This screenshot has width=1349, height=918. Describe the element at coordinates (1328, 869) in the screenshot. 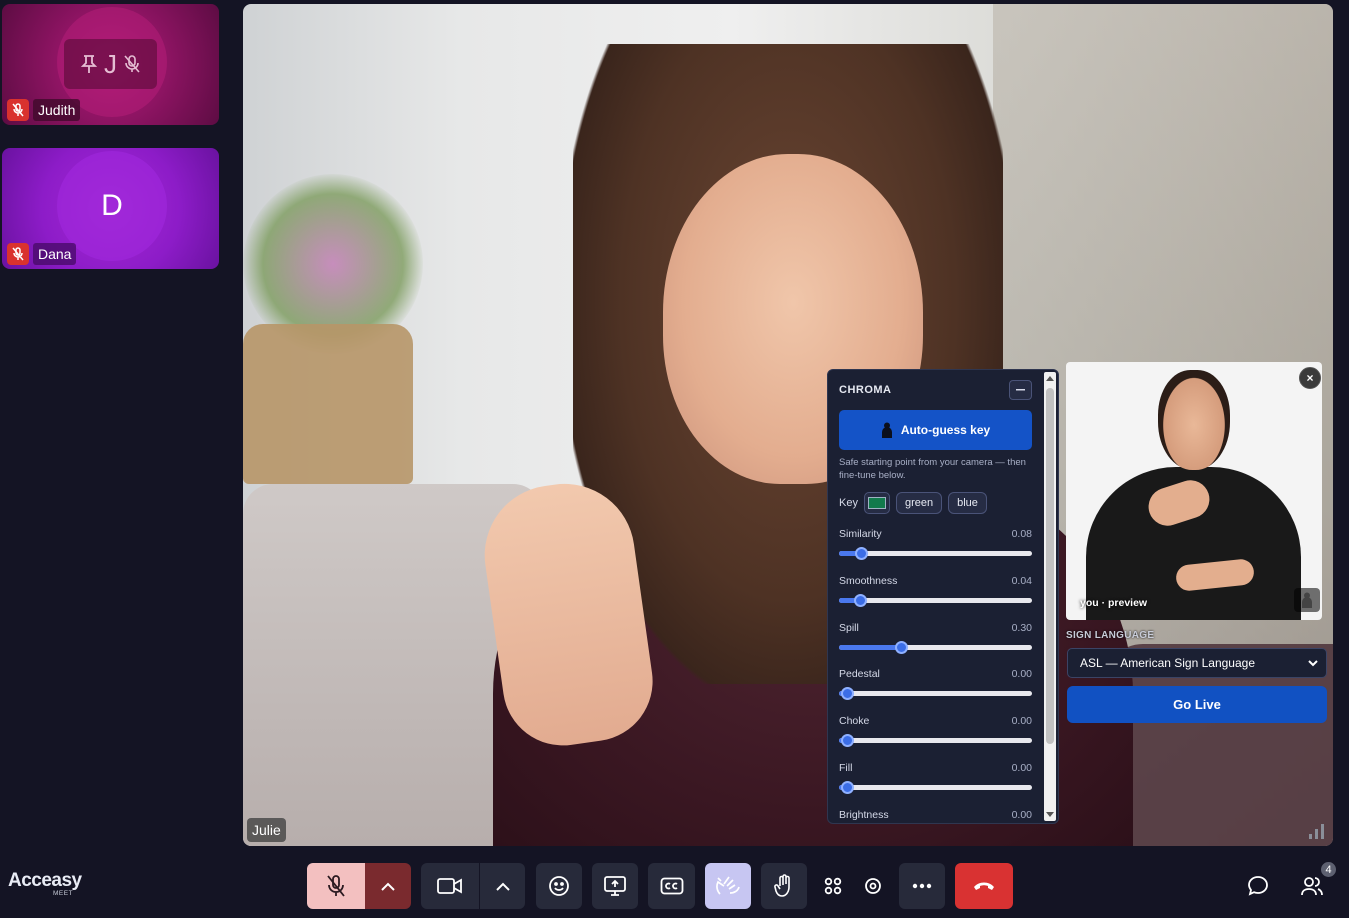

I see `participants-count-badge: 4` at that location.